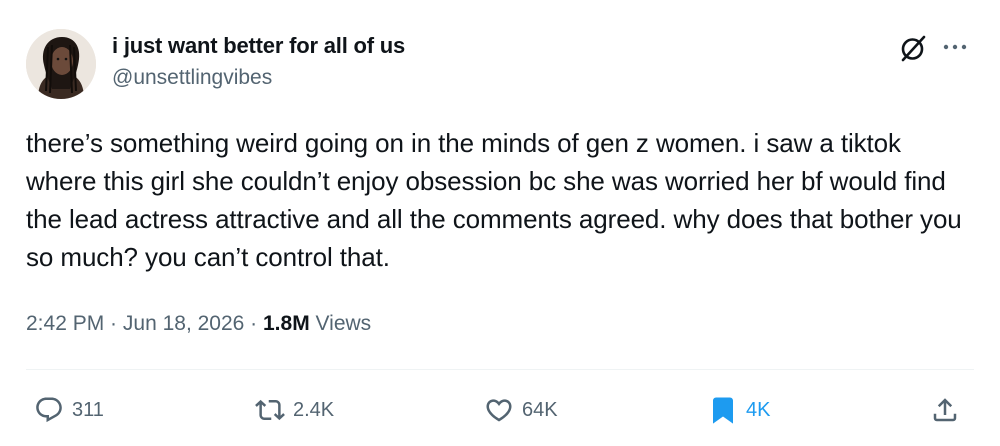 The width and height of the screenshot is (1000, 446). I want to click on reply-button: 311, so click(69, 410).